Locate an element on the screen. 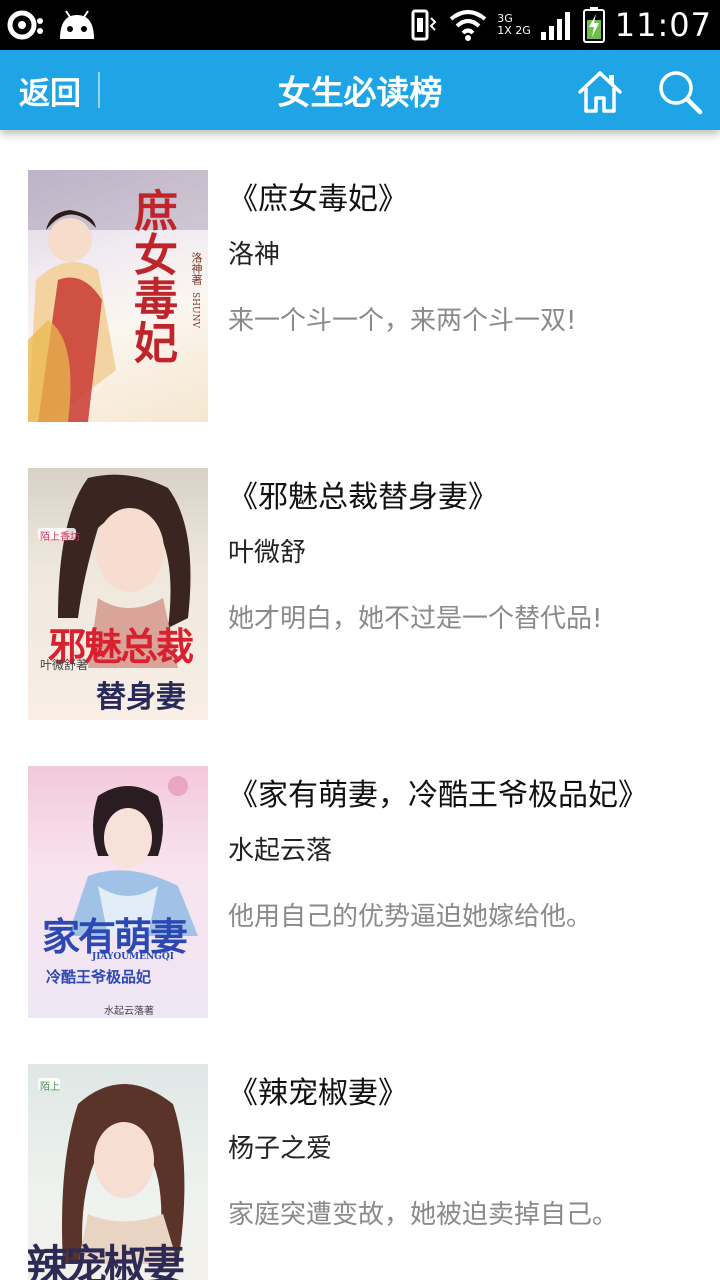 This screenshot has width=720, height=1280. book-author: 叶微舒 is located at coordinates (267, 553).